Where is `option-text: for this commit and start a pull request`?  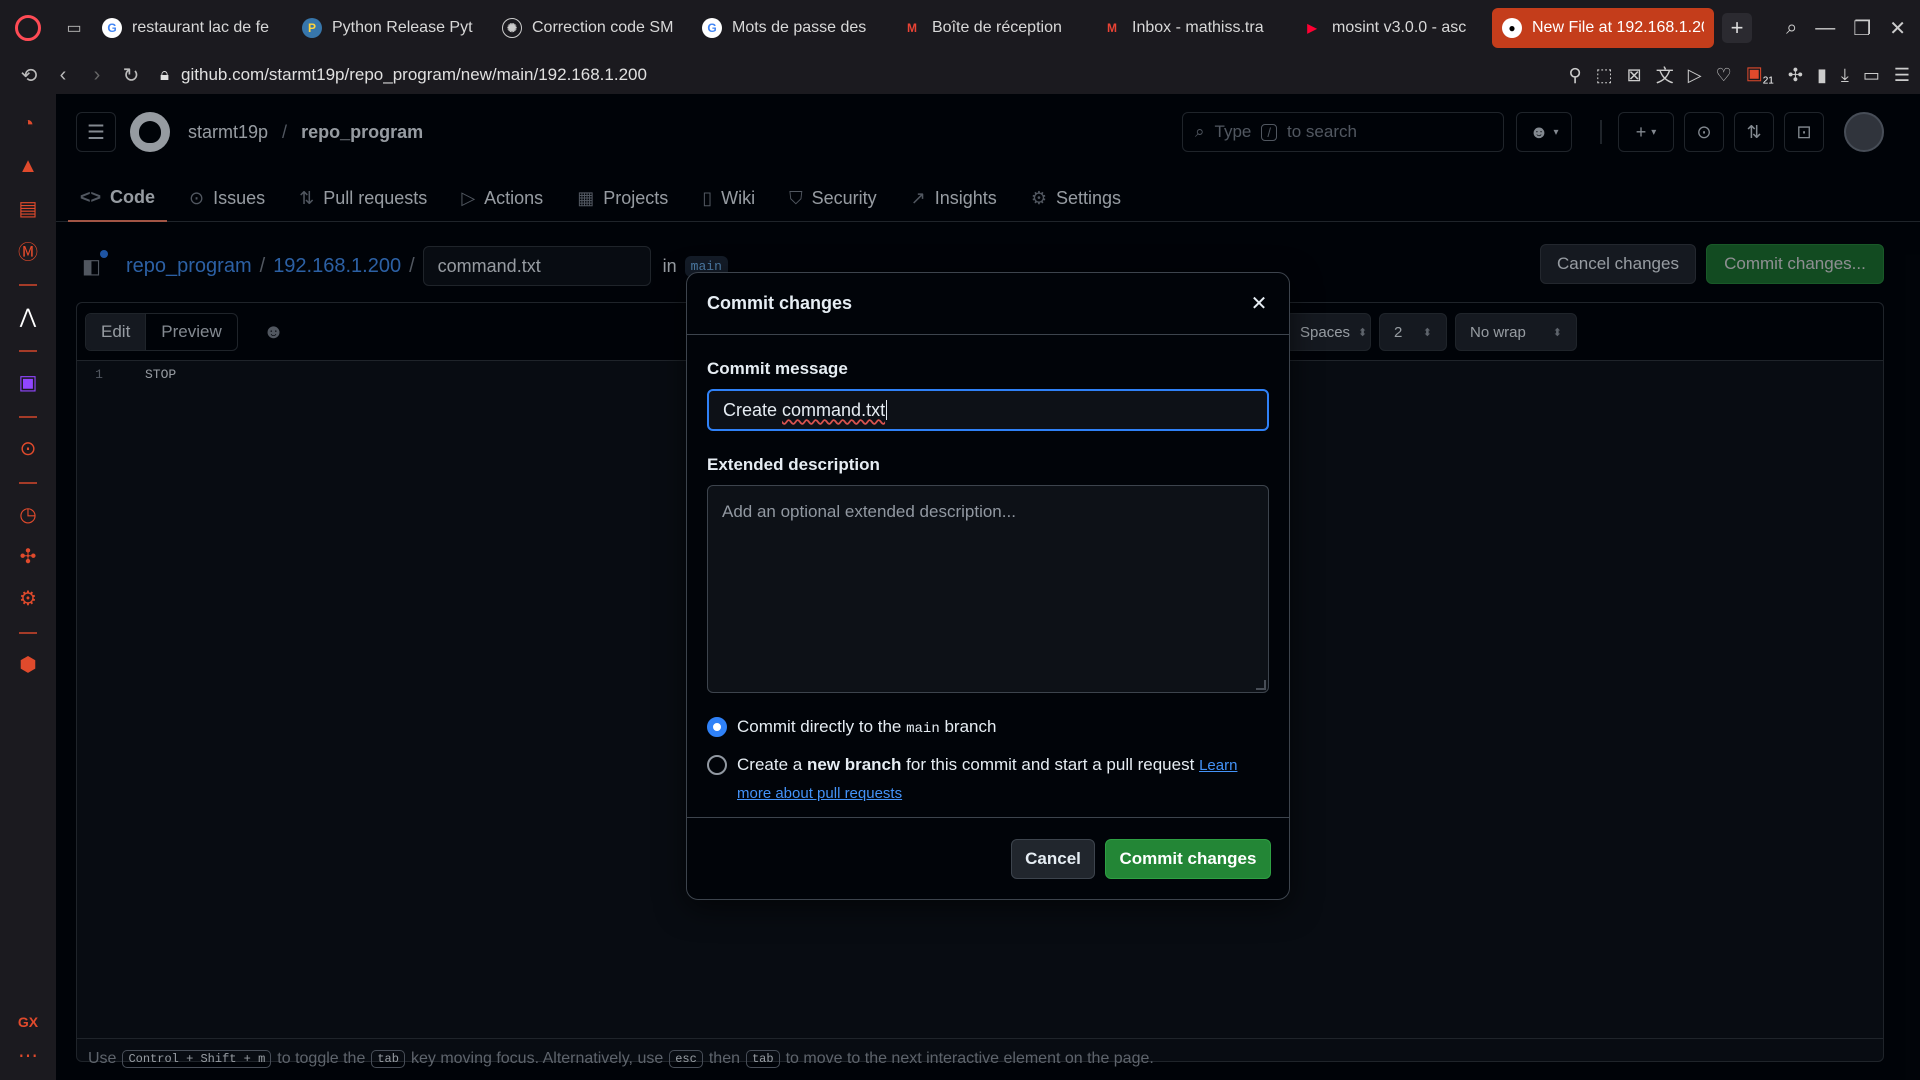 option-text: for this commit and start a pull request is located at coordinates (1050, 764).